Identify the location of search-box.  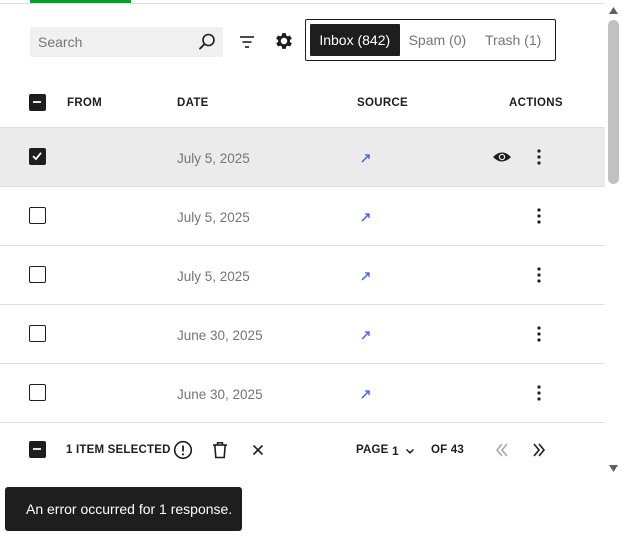
(126, 42).